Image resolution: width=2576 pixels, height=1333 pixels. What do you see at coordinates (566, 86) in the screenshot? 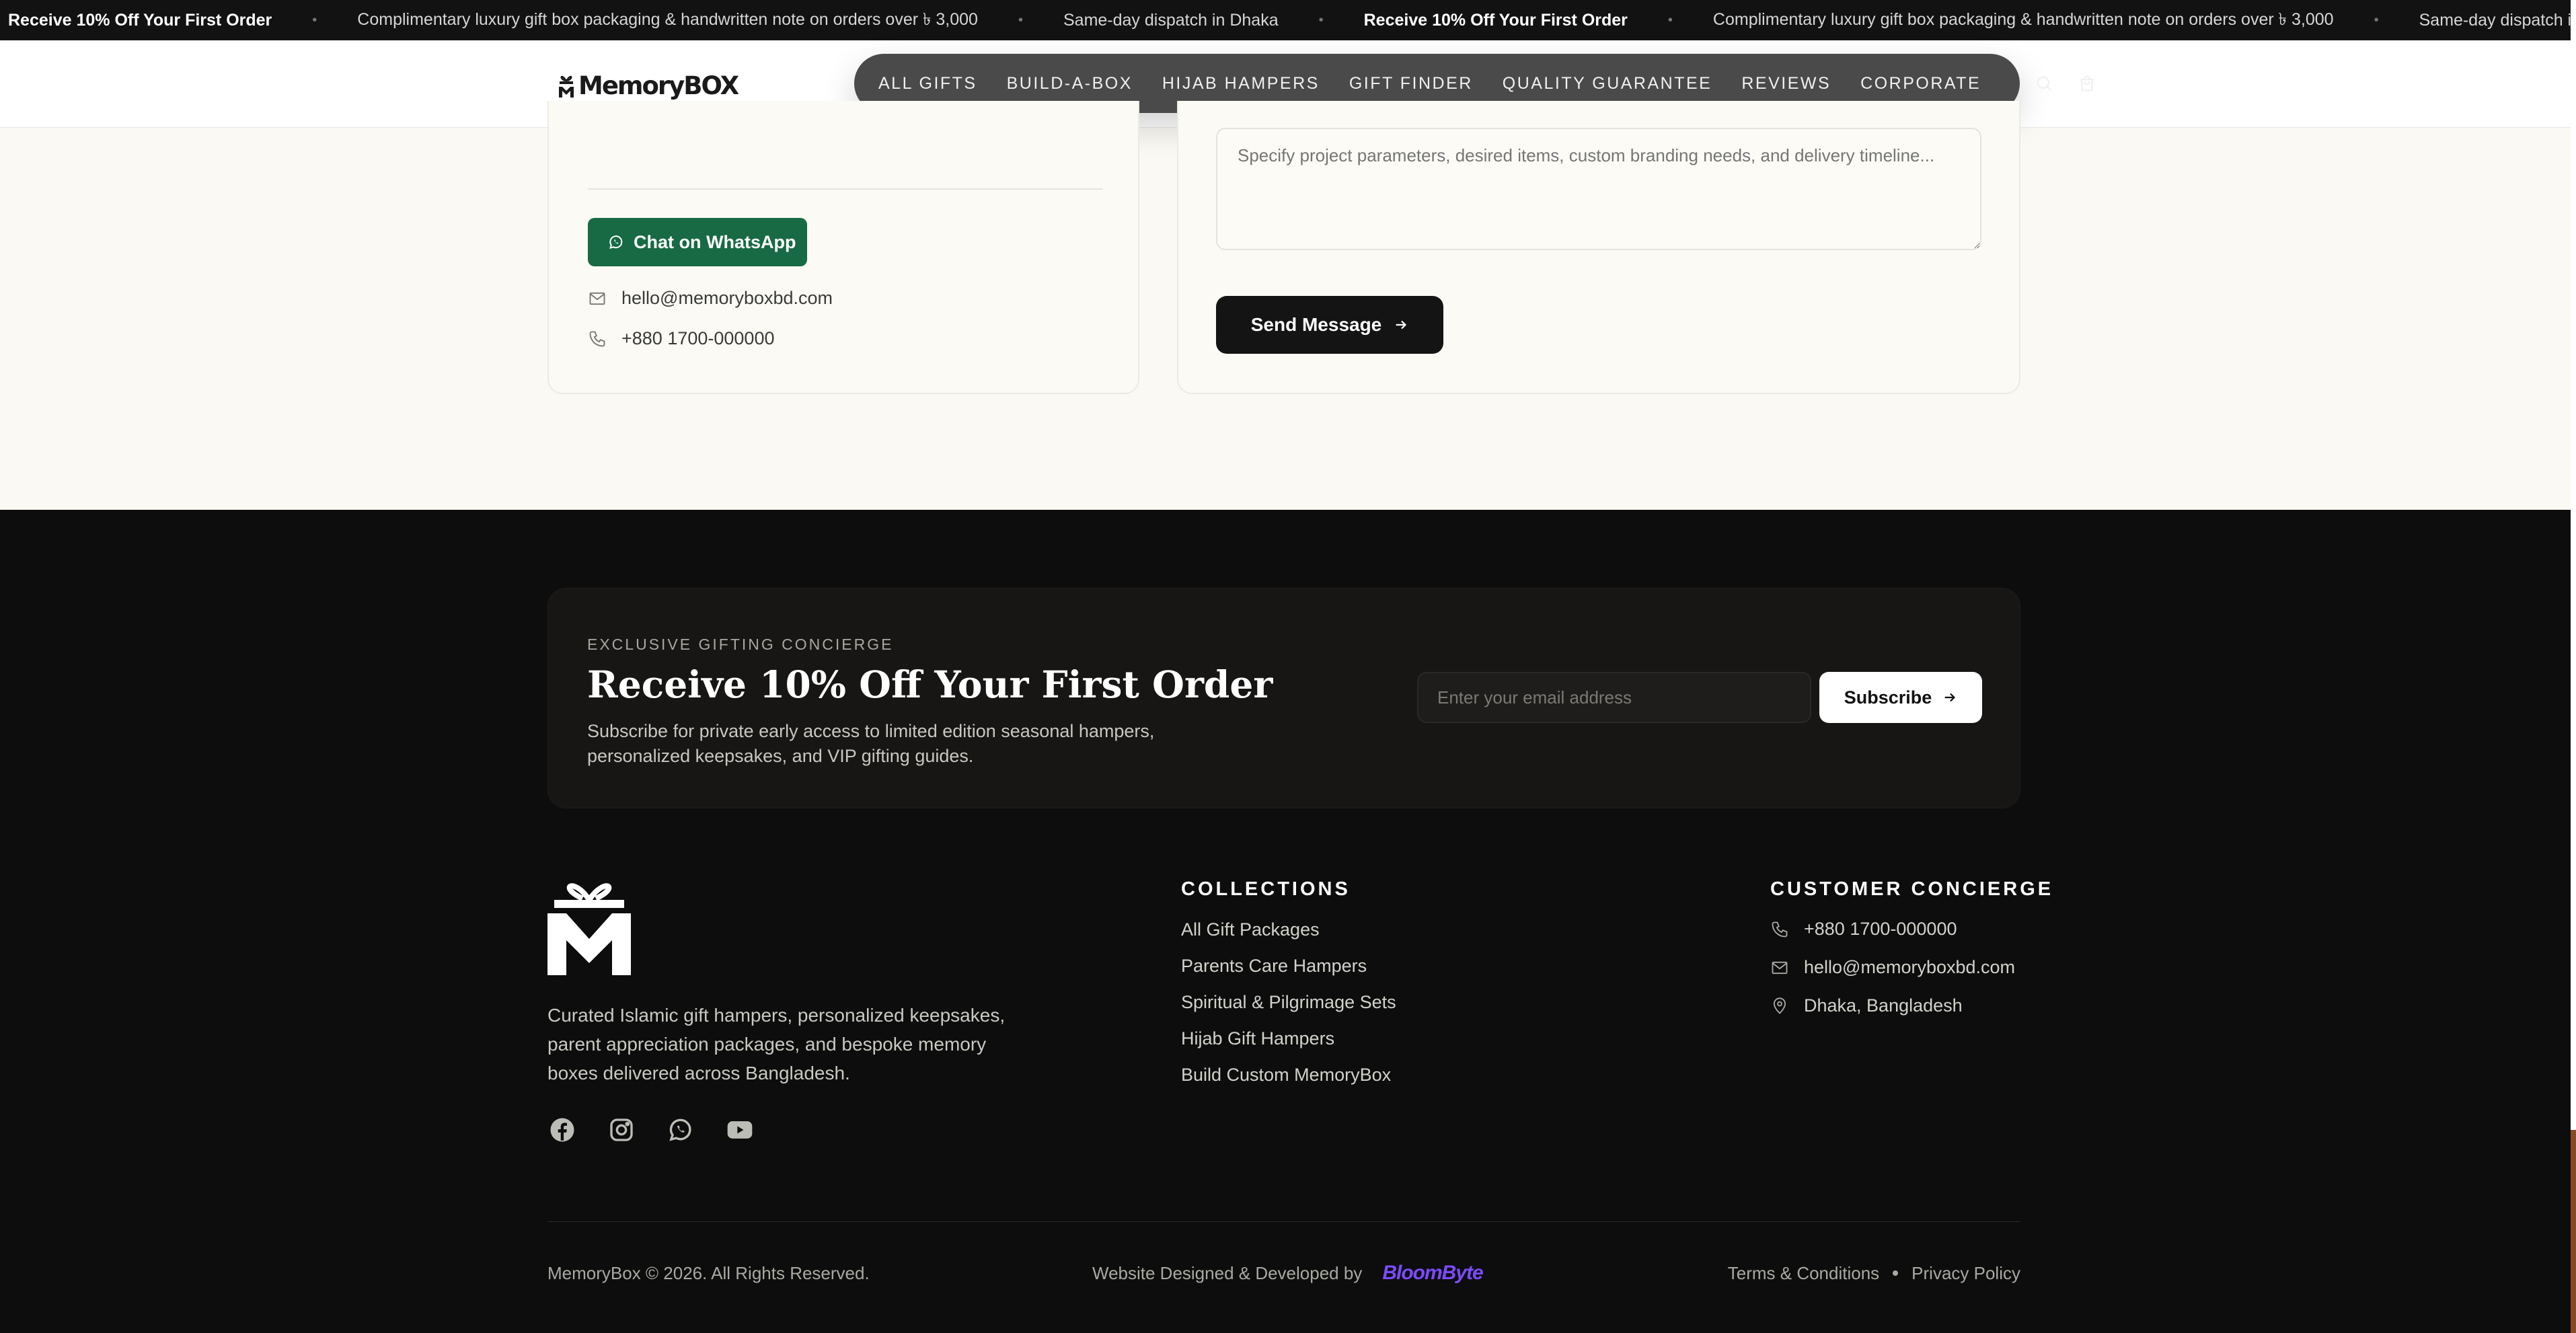
I see `logo-gift-icon` at bounding box center [566, 86].